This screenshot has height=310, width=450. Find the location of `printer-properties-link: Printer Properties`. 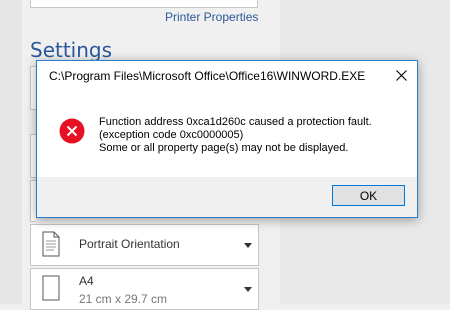

printer-properties-link: Printer Properties is located at coordinates (211, 17).